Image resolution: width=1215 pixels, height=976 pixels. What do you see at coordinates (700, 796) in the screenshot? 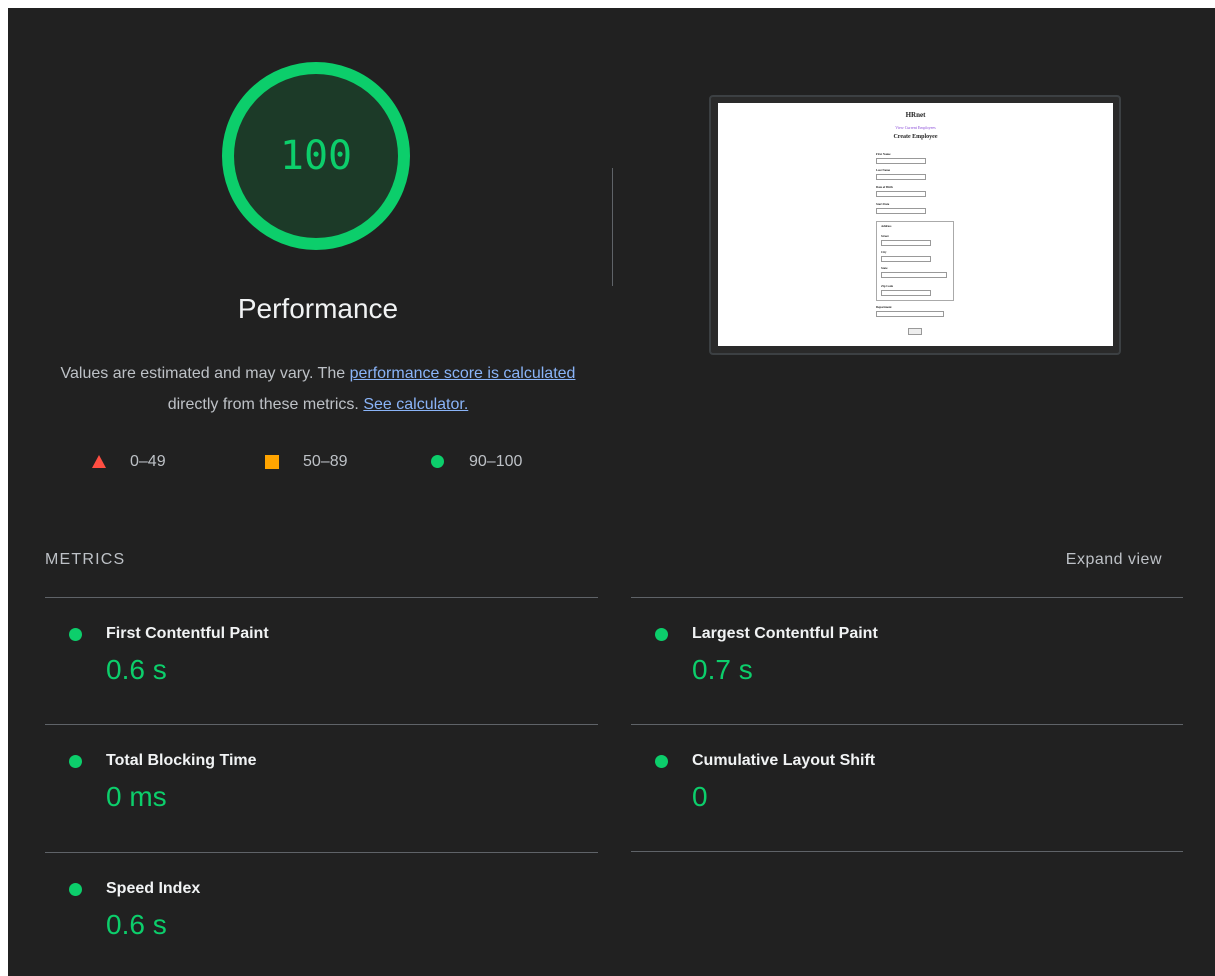
I see `metric-value: 0` at bounding box center [700, 796].